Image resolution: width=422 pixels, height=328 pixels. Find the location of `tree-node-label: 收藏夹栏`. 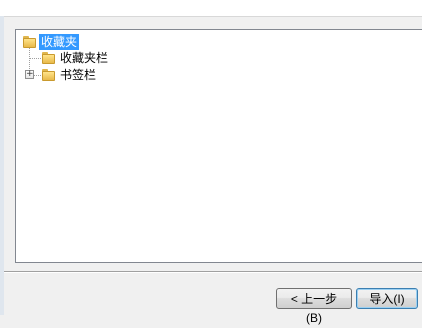

tree-node-label: 收藏夹栏 is located at coordinates (84, 58).